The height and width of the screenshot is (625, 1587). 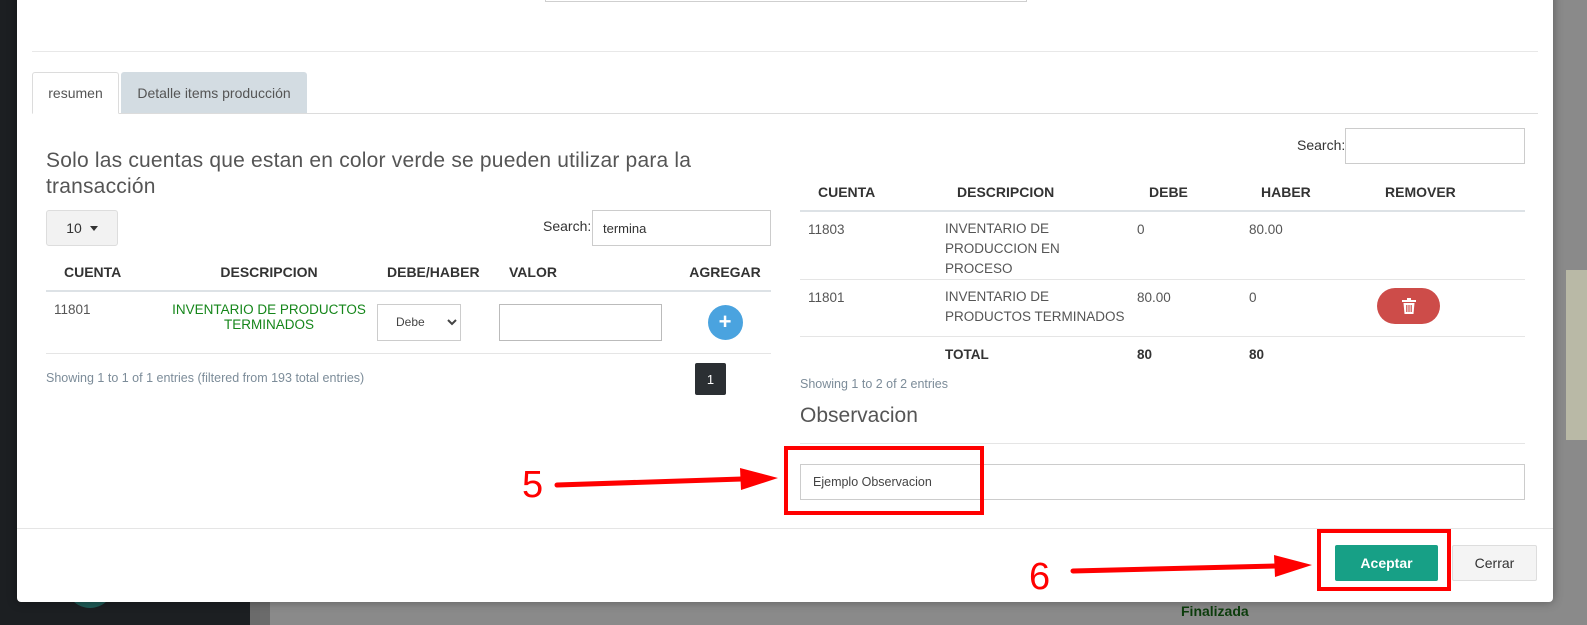 What do you see at coordinates (1321, 145) in the screenshot?
I see `right-search-label: Search:` at bounding box center [1321, 145].